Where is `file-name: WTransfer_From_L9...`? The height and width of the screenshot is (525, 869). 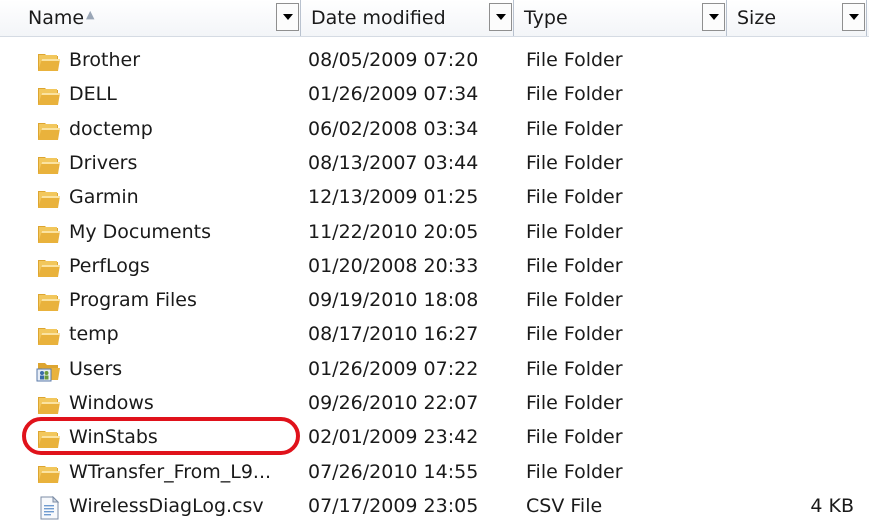
file-name: WTransfer_From_L9... is located at coordinates (170, 471).